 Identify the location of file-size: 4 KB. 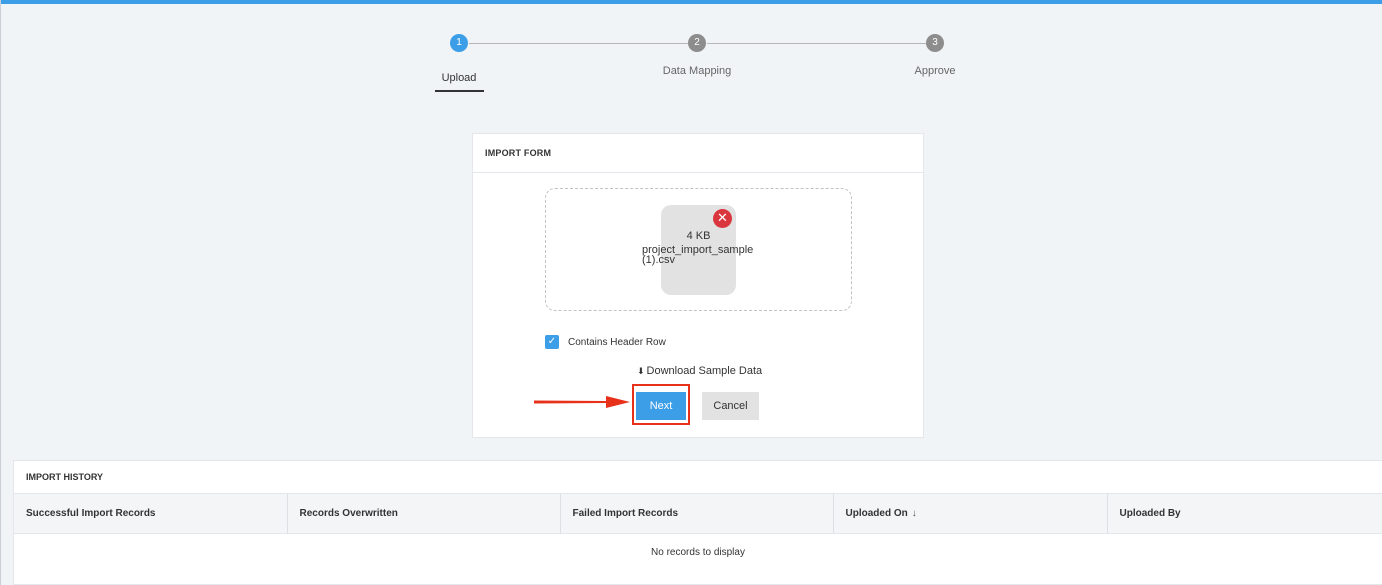
(698, 236).